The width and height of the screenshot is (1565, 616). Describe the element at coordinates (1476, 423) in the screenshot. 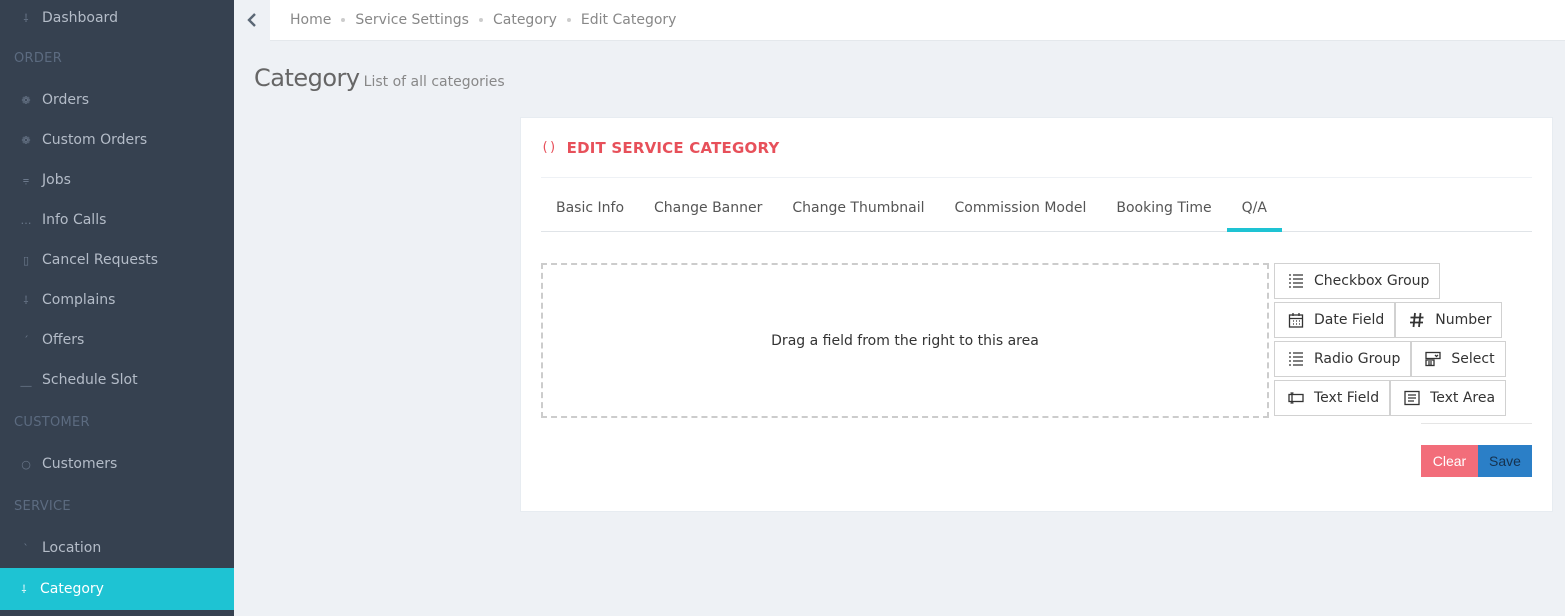

I see `actions-divider` at that location.